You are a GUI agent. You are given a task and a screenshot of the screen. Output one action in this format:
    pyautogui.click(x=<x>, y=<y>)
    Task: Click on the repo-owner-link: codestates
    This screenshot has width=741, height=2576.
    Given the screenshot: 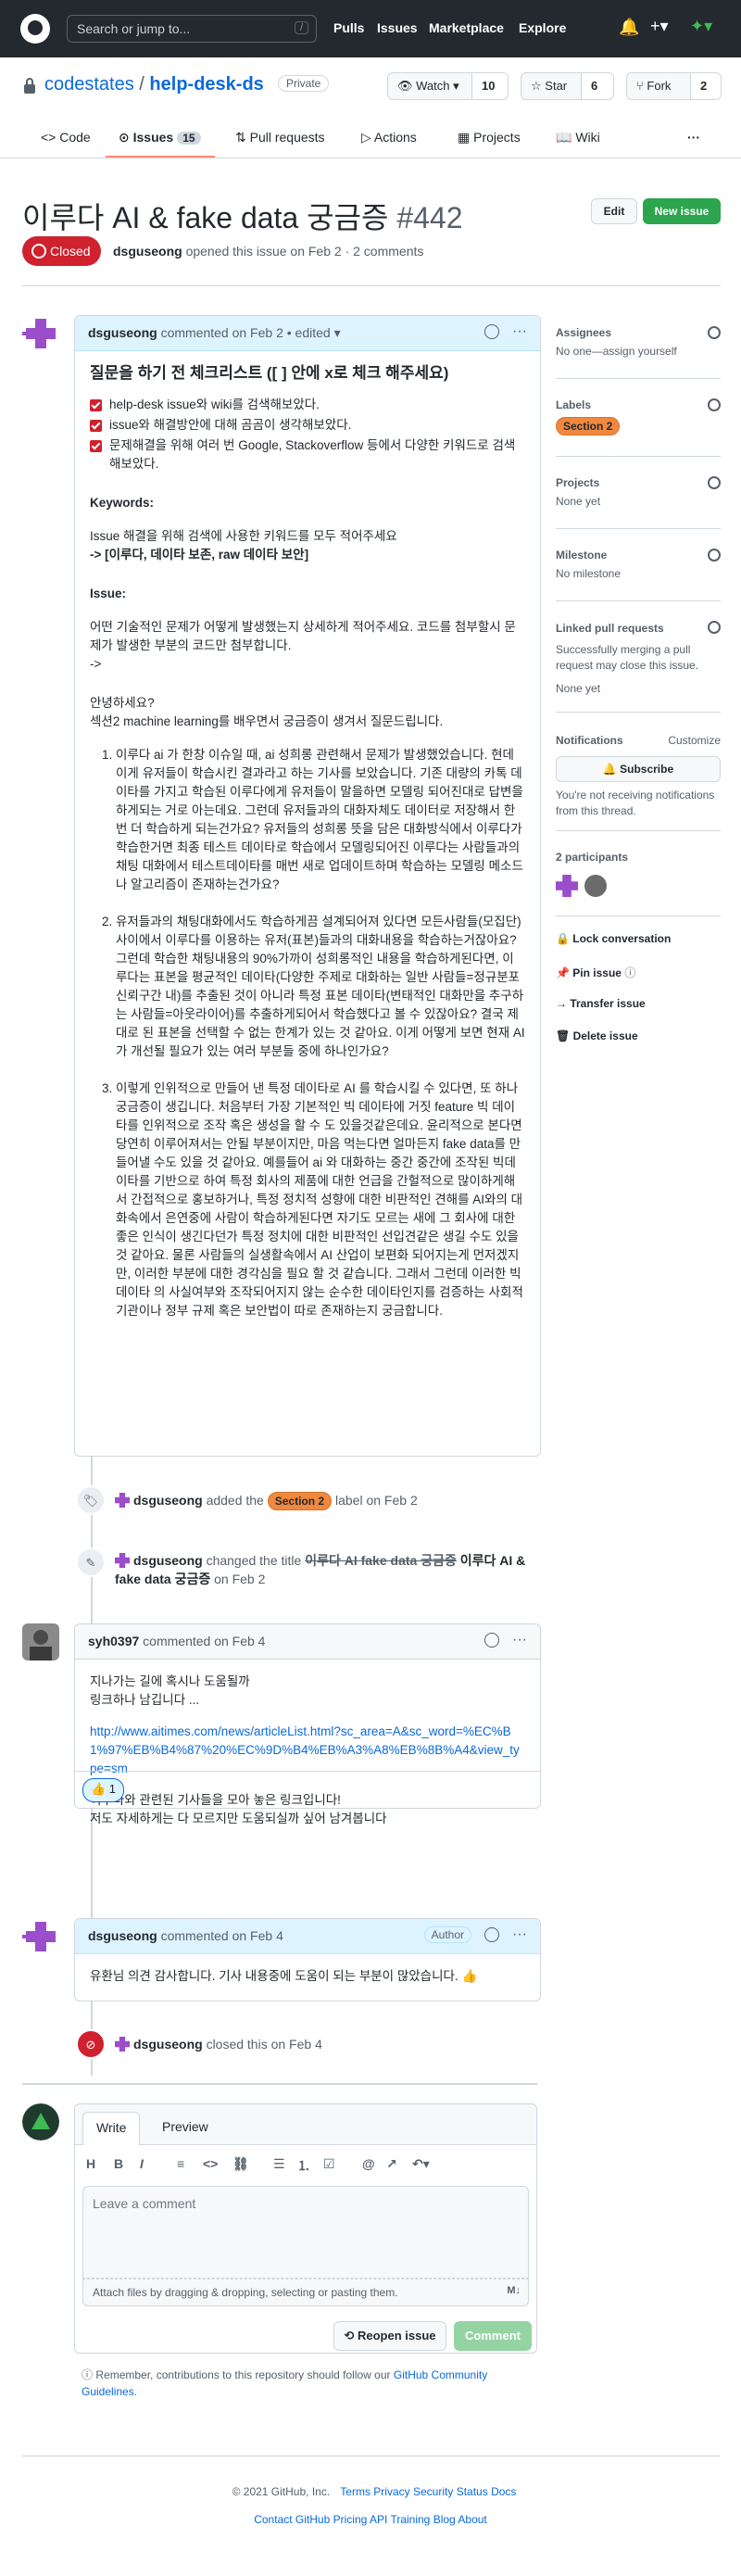 What is the action you would take?
    pyautogui.click(x=89, y=84)
    